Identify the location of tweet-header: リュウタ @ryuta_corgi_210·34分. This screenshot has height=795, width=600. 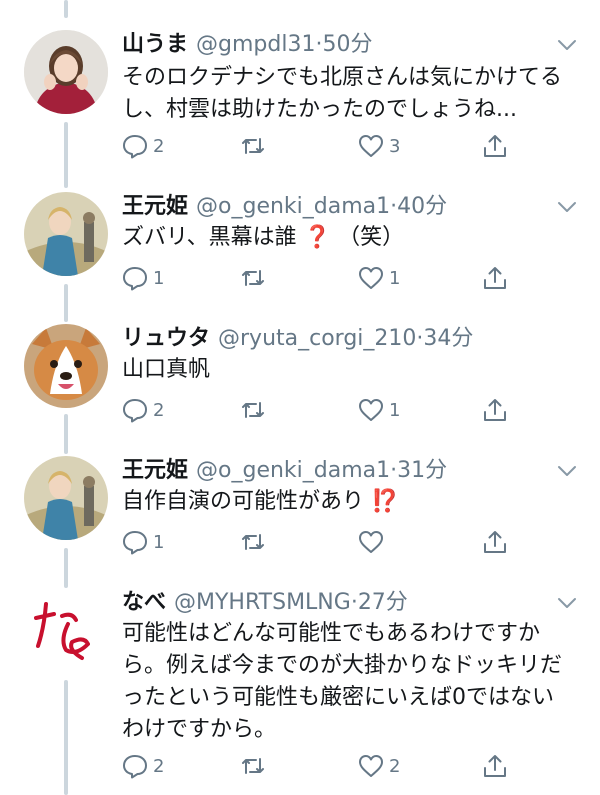
(297, 339).